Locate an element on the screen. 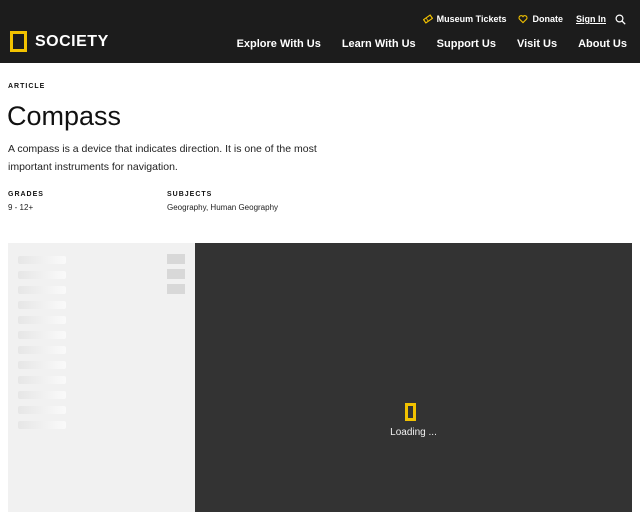 This screenshot has width=640, height=512. subjects-label: SUBJECTS is located at coordinates (190, 194).